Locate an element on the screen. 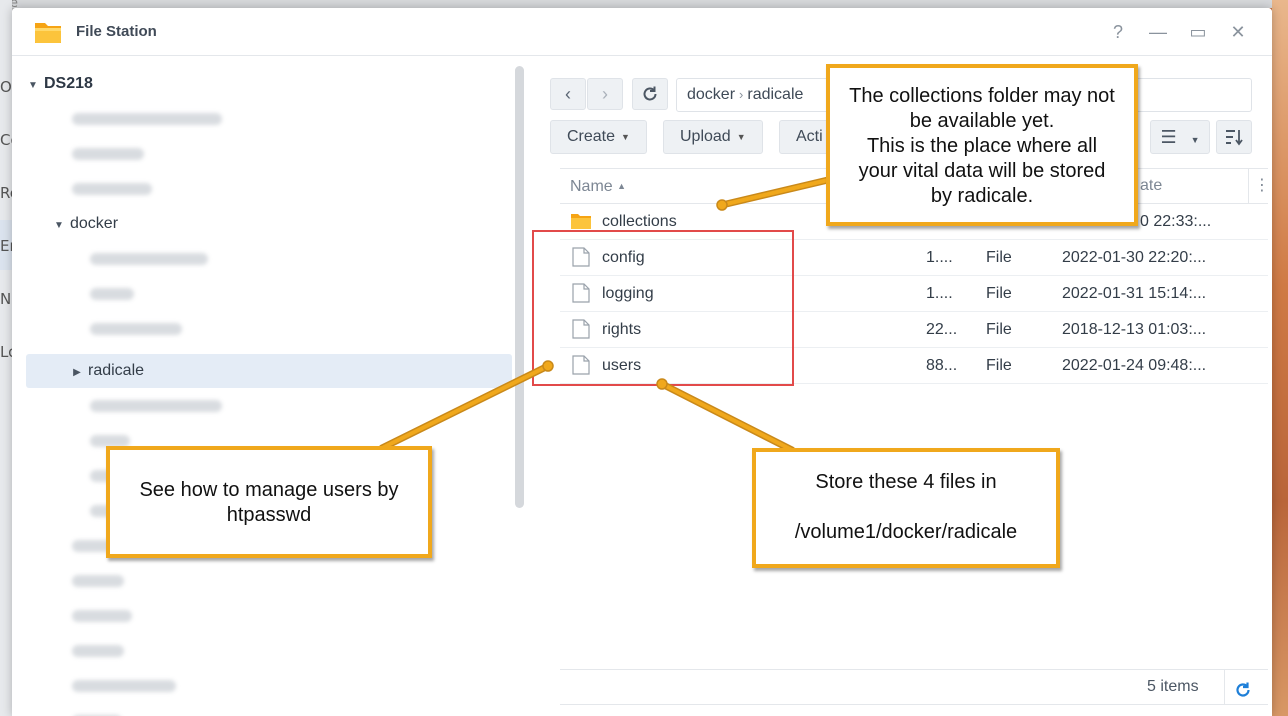 The image size is (1288, 716). column-menu-icon: ⋮ is located at coordinates (1262, 186).